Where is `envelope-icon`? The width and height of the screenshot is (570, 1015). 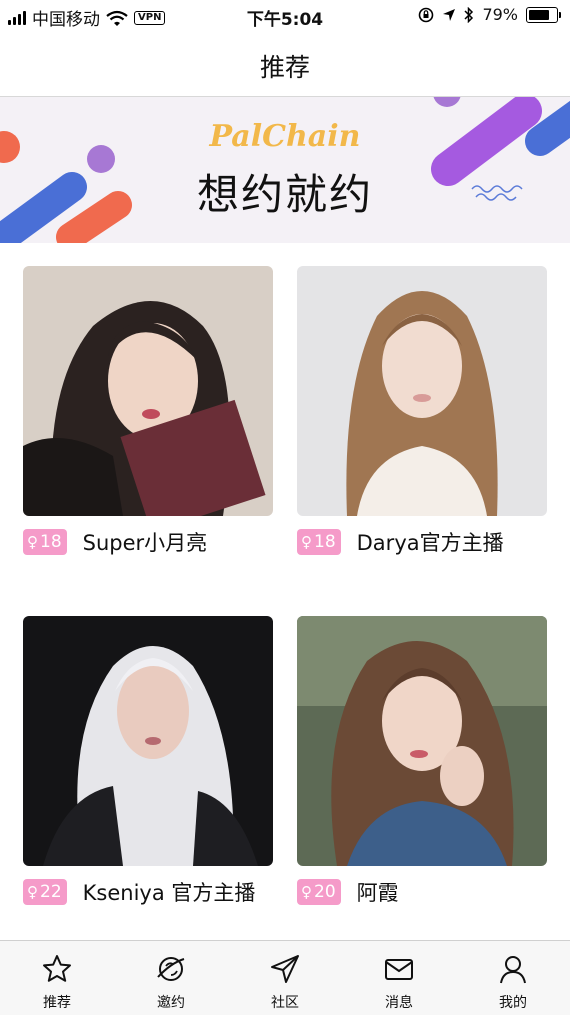 envelope-icon is located at coordinates (399, 969).